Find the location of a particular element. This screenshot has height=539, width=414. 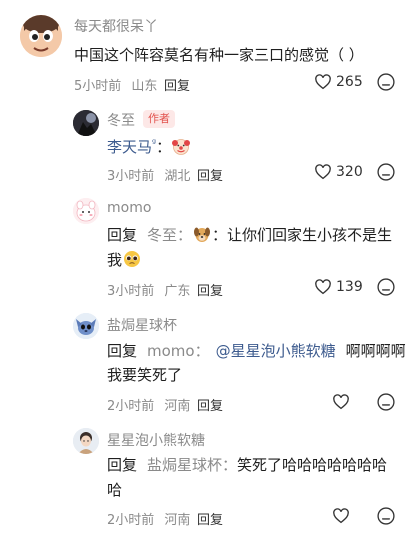

comment-username: 星星泡小熊软糖 is located at coordinates (156, 440).